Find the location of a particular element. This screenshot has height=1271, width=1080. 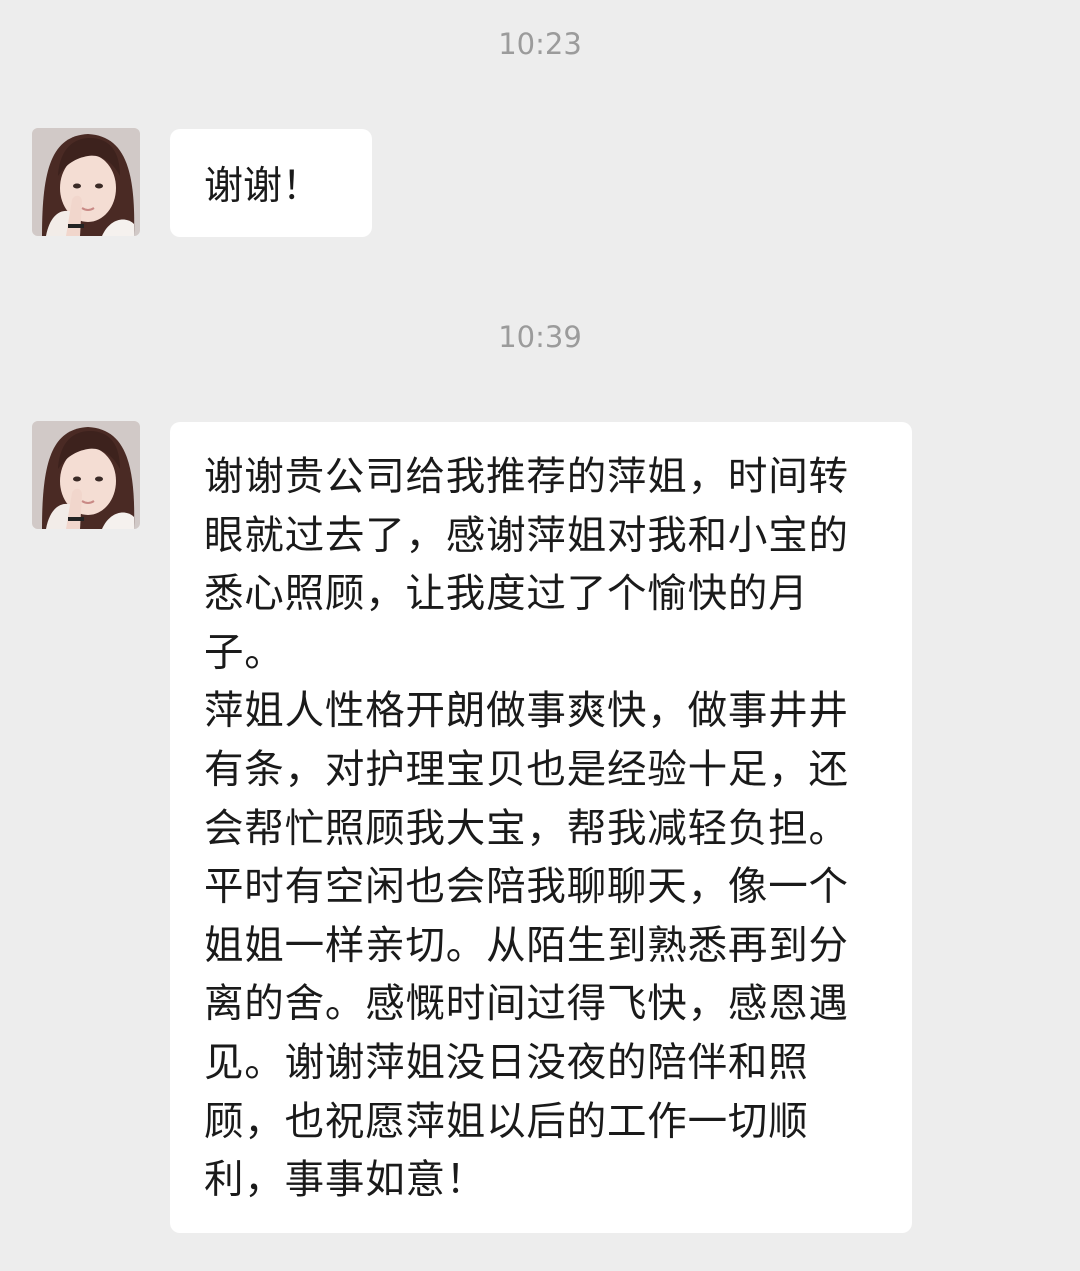

message-timestamp: 10:39 is located at coordinates (540, 337).